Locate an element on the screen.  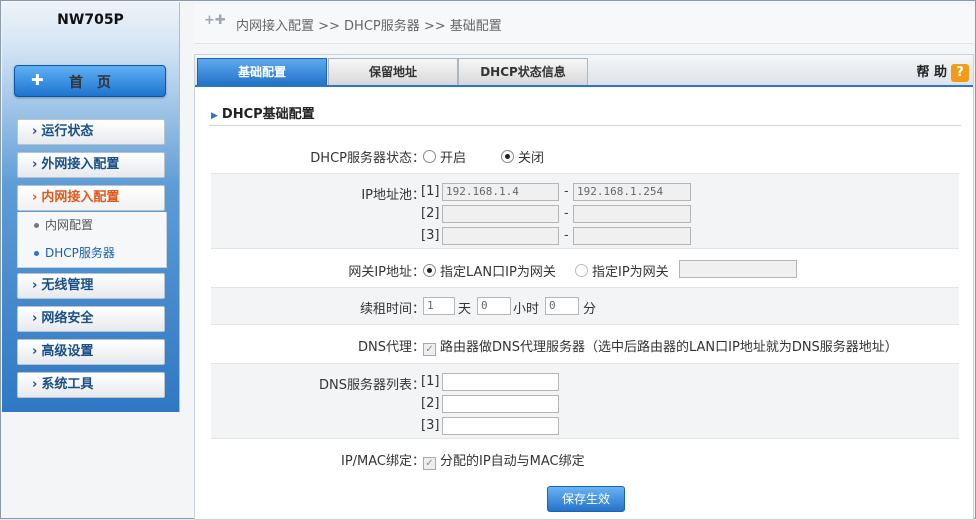
gateway-lan-option: 指定LAN口IP为网关 is located at coordinates (489, 270).